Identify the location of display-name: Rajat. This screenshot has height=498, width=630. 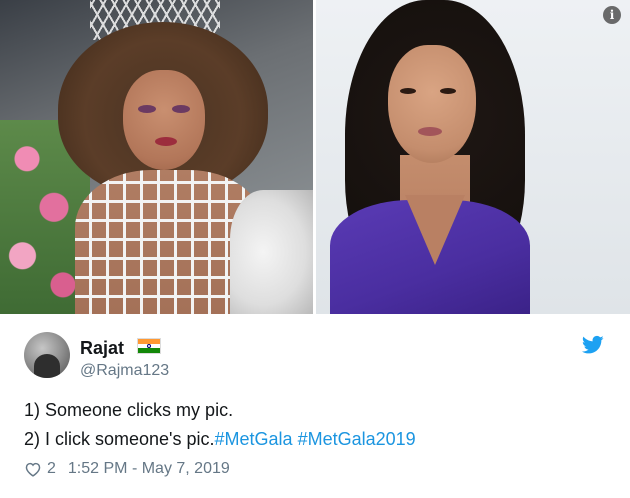
(102, 348).